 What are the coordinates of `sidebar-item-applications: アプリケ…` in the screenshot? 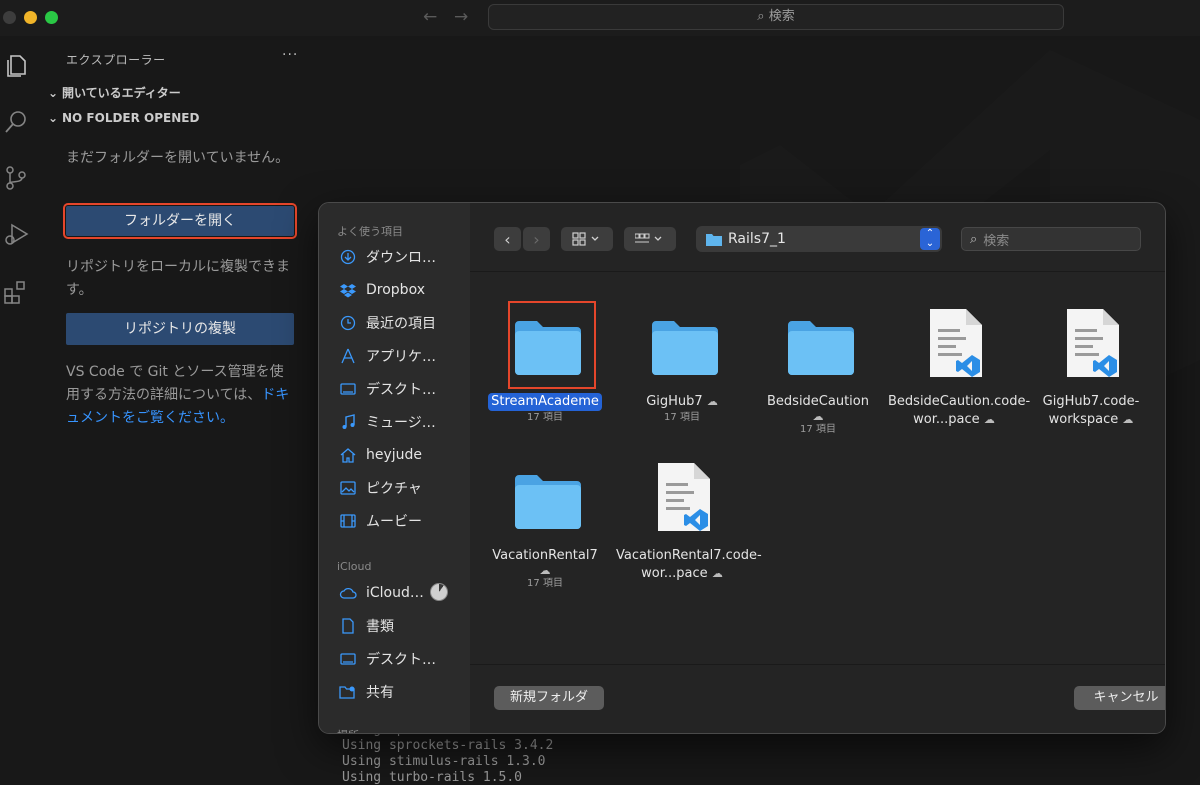 It's located at (403, 356).